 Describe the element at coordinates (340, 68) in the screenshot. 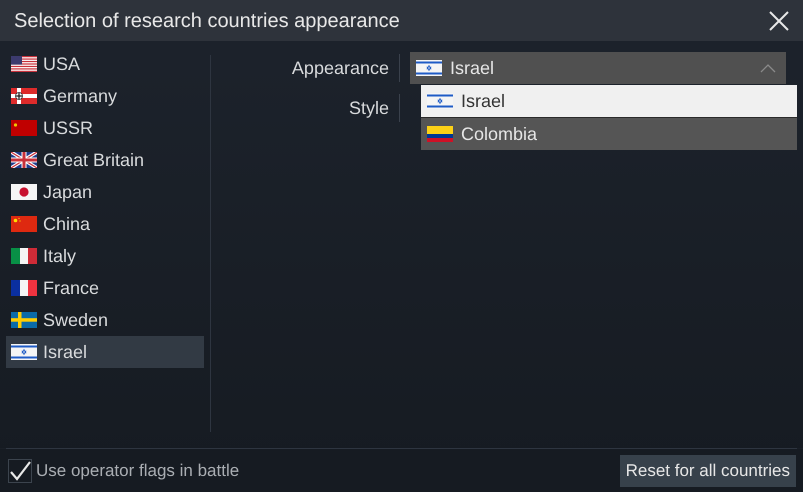

I see `field-label: Appearance` at that location.